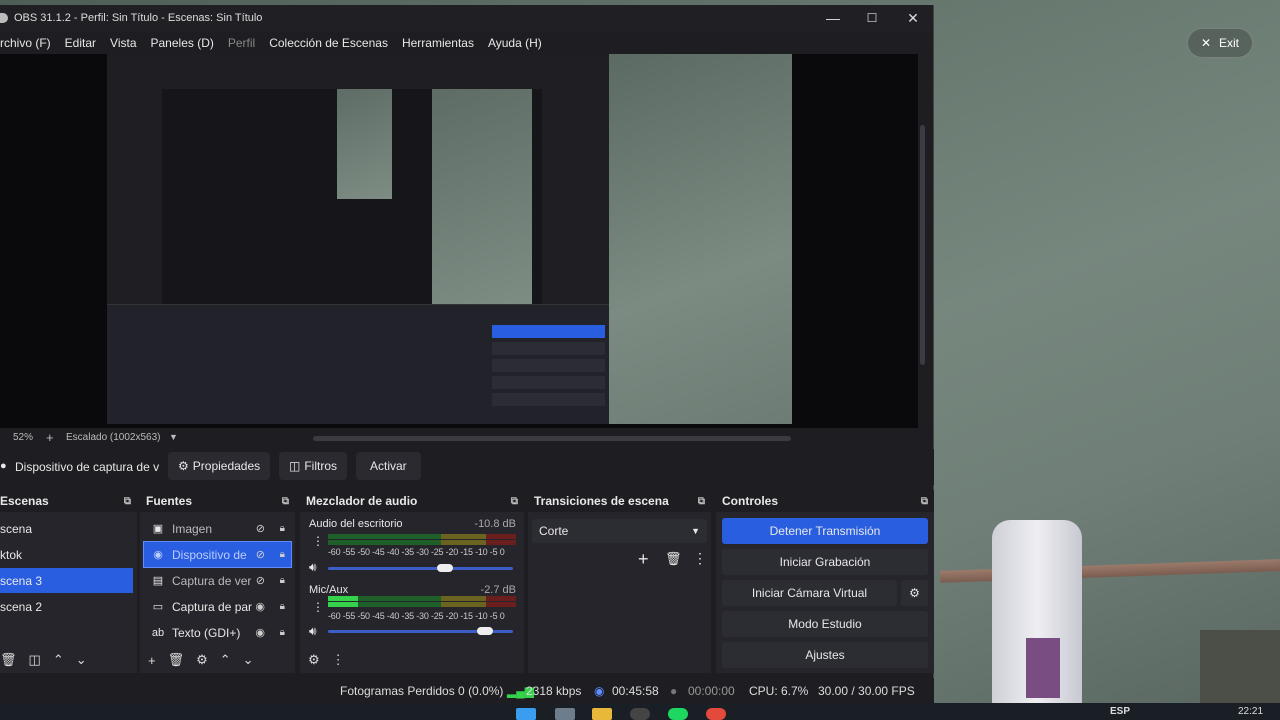 This screenshot has height=720, width=1280. What do you see at coordinates (825, 624) in the screenshot?
I see `studio-mode-button: Modo Estudio` at bounding box center [825, 624].